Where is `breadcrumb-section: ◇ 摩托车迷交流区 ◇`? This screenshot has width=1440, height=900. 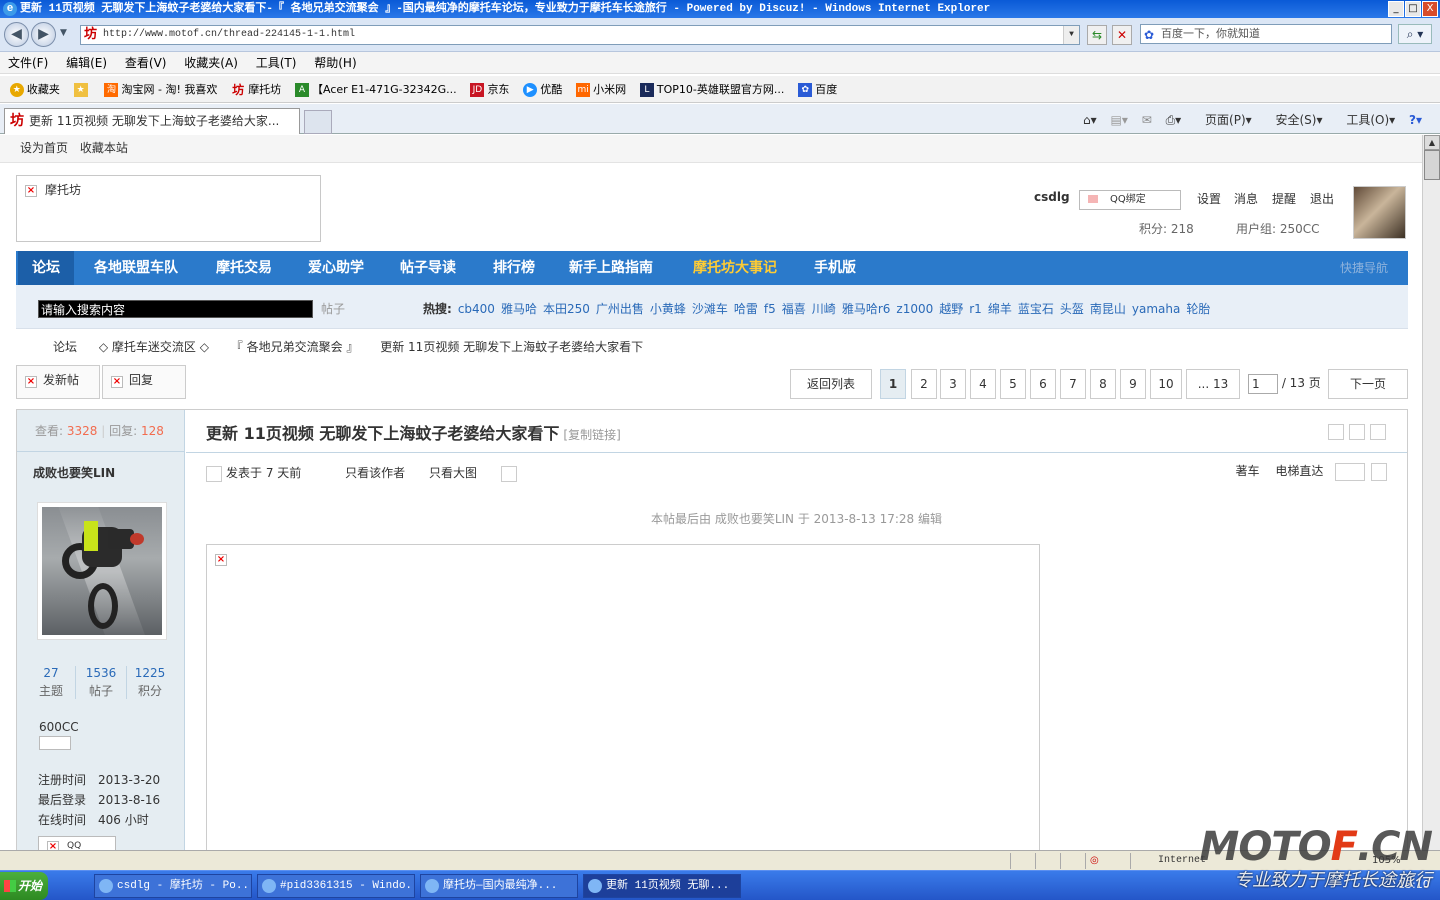
breadcrumb-section: ◇ 摩托车迷交流区 ◇ is located at coordinates (154, 347).